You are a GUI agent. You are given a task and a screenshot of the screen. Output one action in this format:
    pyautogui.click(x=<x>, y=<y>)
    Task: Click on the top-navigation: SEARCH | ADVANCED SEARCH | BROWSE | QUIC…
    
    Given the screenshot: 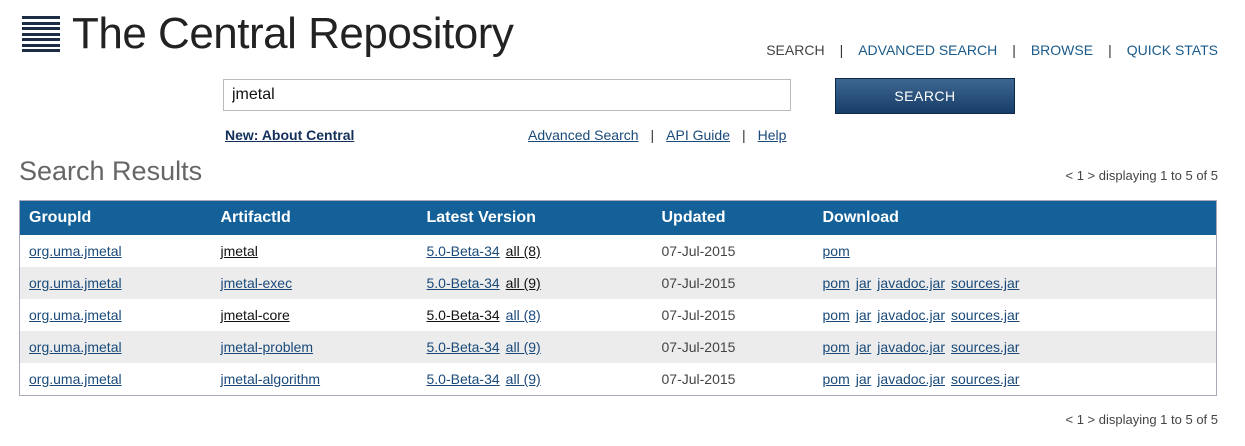 What is the action you would take?
    pyautogui.click(x=992, y=50)
    